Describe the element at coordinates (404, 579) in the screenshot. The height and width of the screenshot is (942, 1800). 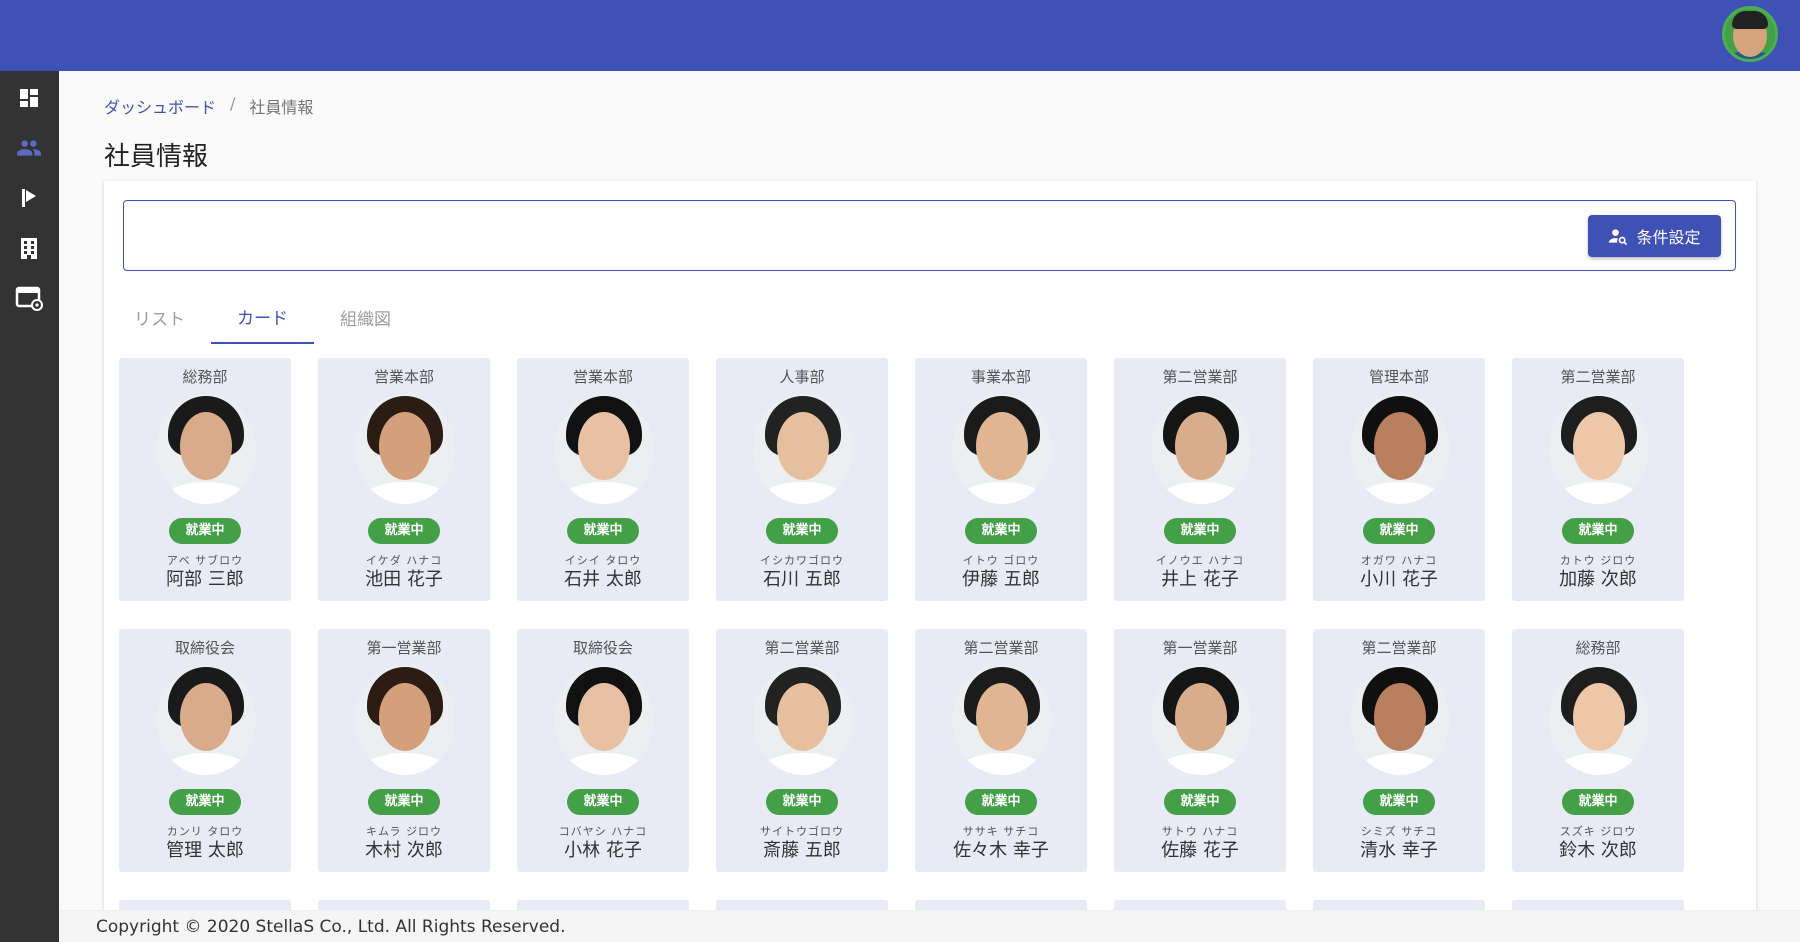
I see `employee-name: 池田 花子` at that location.